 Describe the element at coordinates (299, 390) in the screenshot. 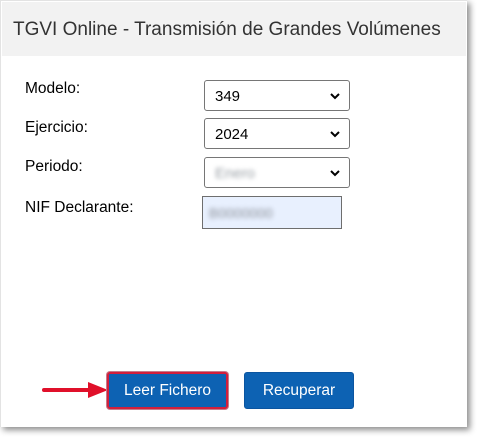

I see `recuperar-button: Recuperar` at that location.